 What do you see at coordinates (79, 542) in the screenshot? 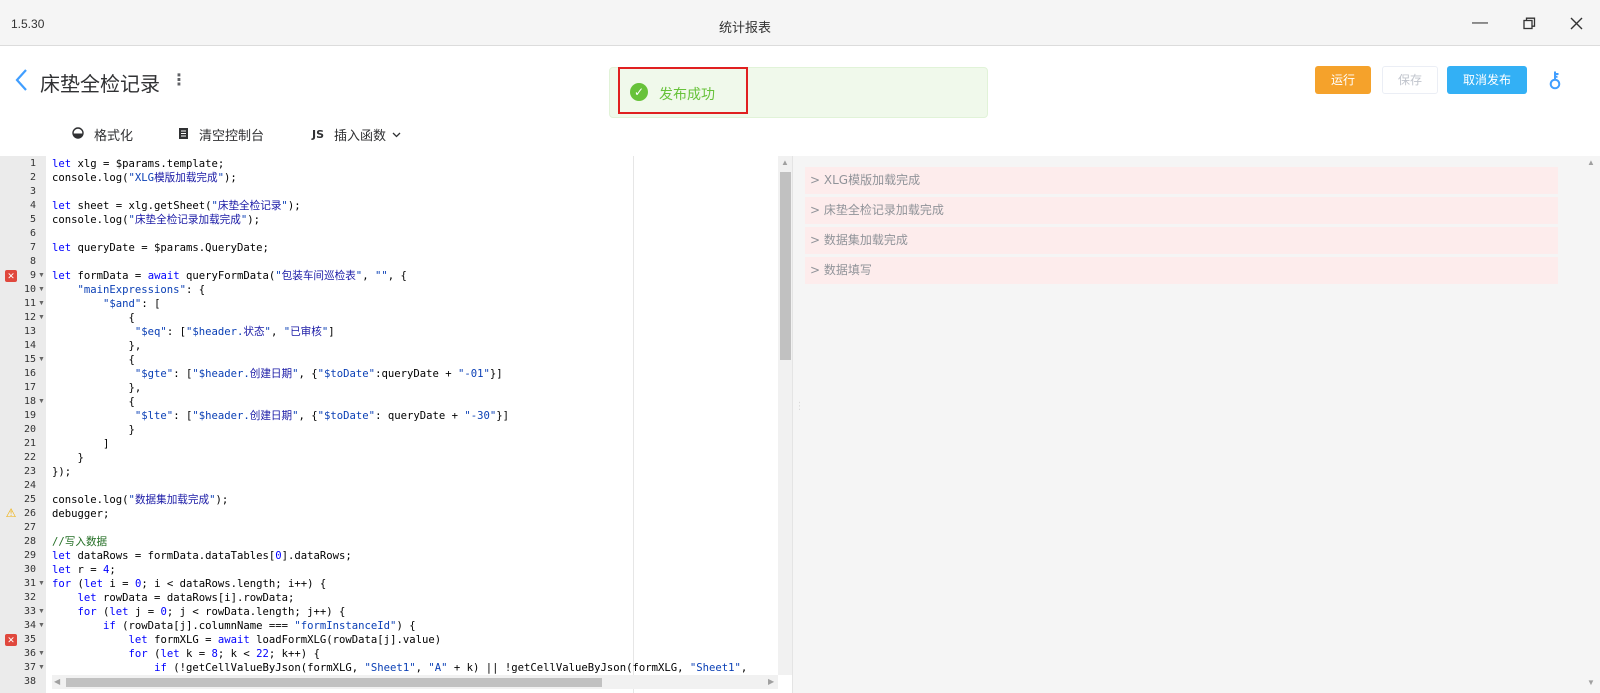
I see `code-line: //写入数据` at bounding box center [79, 542].